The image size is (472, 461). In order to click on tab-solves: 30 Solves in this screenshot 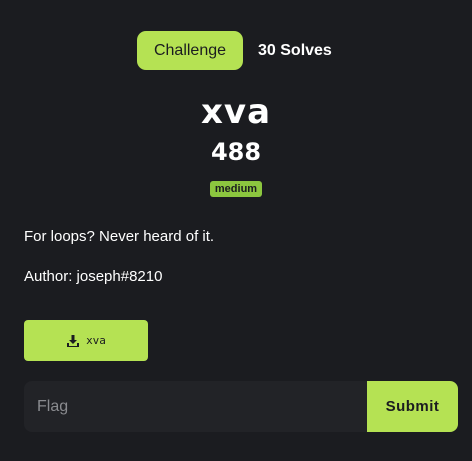, I will do `click(295, 51)`.